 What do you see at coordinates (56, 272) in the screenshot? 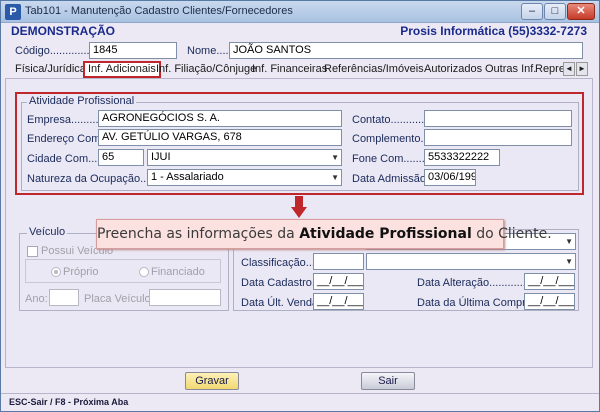
I see `proprio-radio` at bounding box center [56, 272].